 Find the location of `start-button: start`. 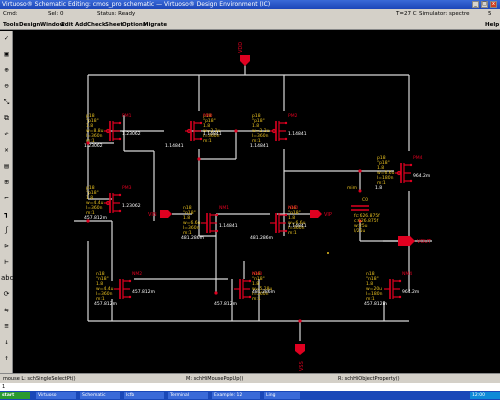

start-button: start is located at coordinates (15, 395).